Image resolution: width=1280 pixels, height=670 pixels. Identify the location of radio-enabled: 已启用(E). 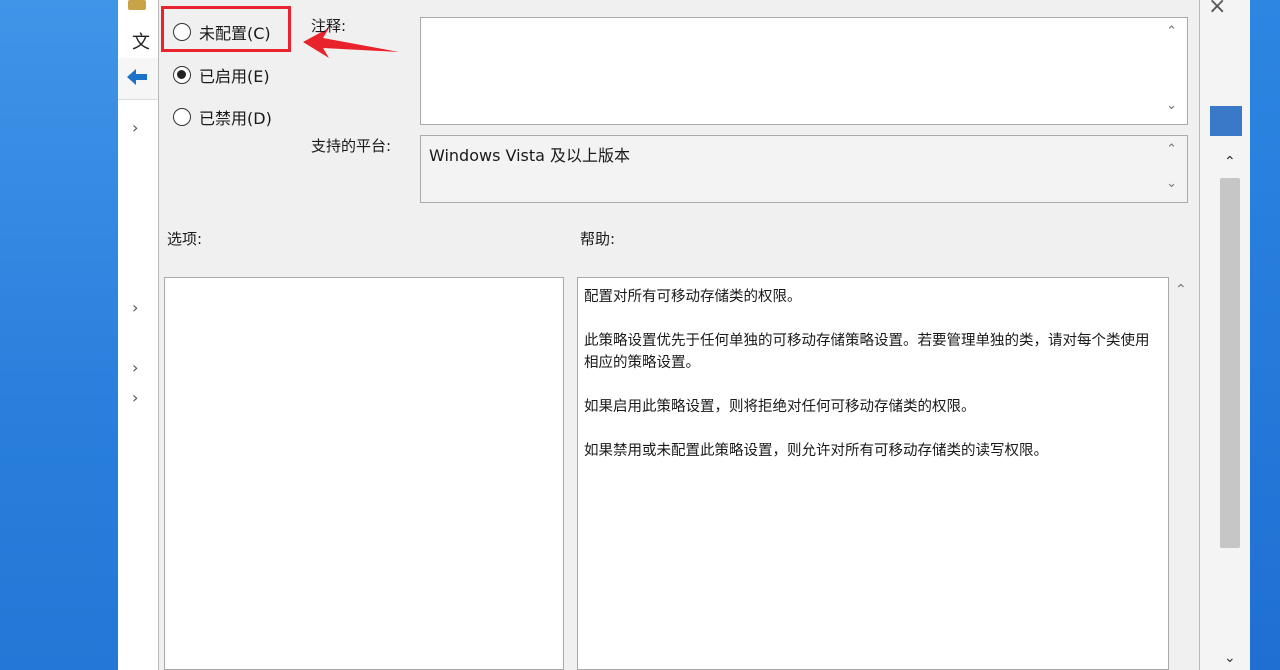
(221, 75).